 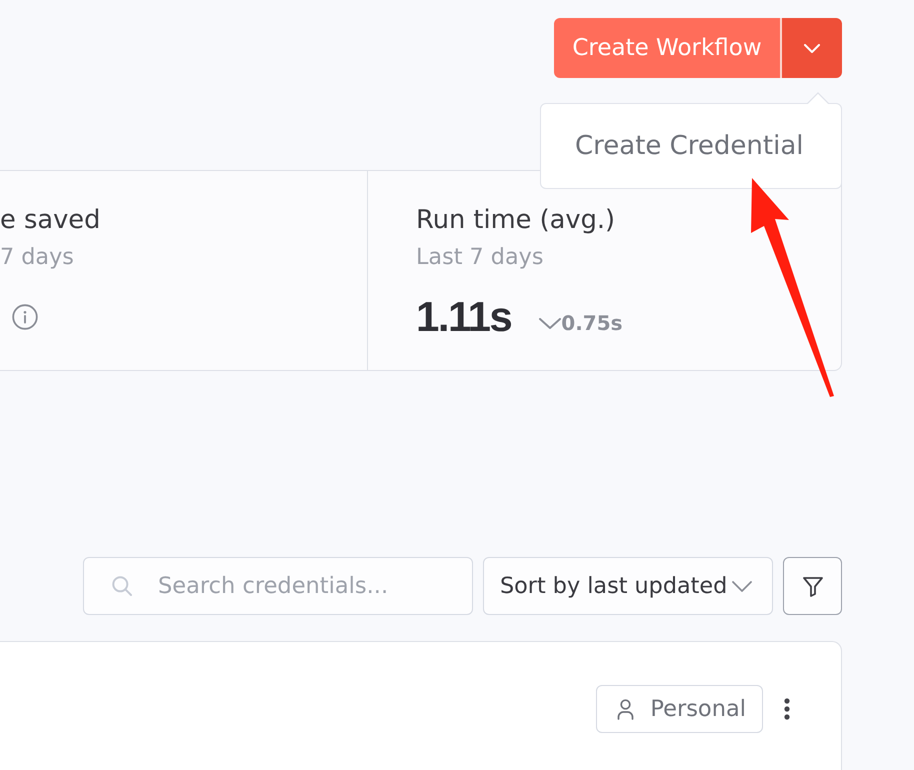 What do you see at coordinates (667, 48) in the screenshot?
I see `create-workflow-button: Create Workflow` at bounding box center [667, 48].